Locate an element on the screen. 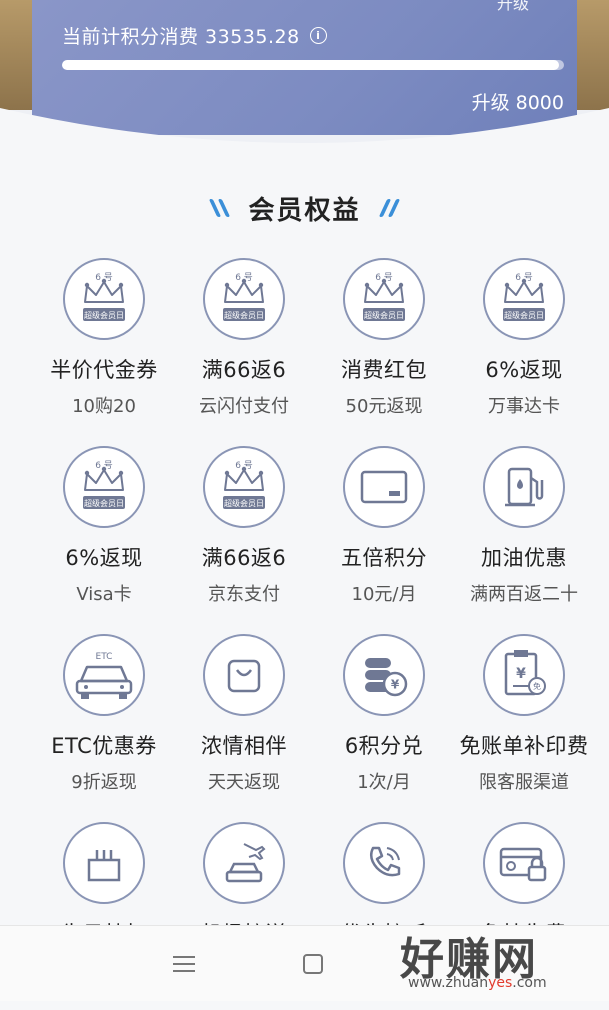  statement-reprint-icon: ¥ 免 is located at coordinates (524, 675).